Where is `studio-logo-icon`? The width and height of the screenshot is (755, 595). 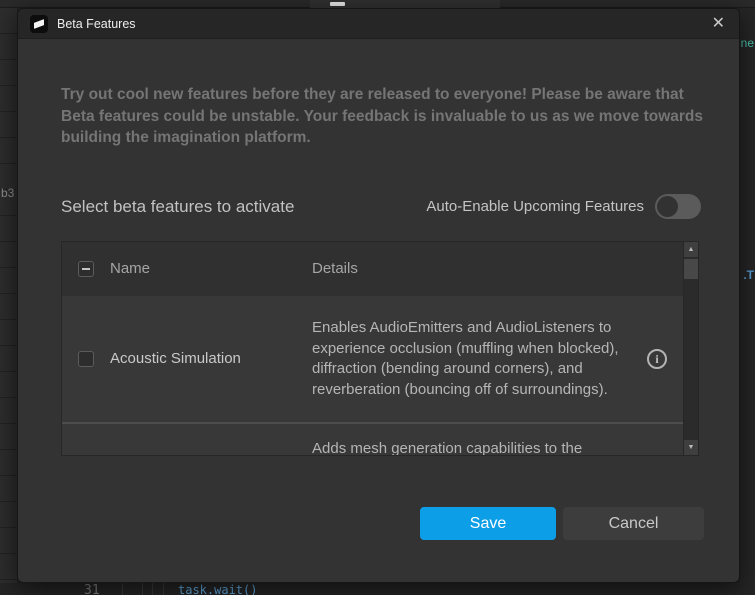 studio-logo-icon is located at coordinates (39, 23).